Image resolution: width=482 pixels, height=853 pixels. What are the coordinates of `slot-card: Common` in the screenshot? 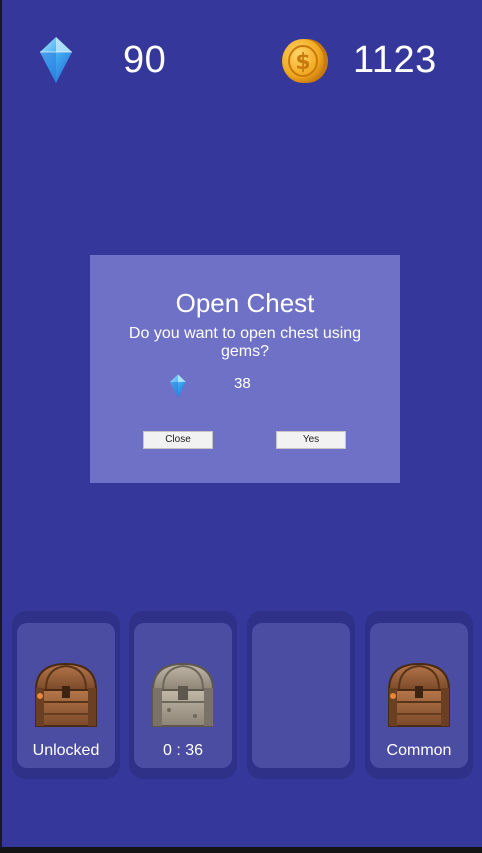 It's located at (419, 695).